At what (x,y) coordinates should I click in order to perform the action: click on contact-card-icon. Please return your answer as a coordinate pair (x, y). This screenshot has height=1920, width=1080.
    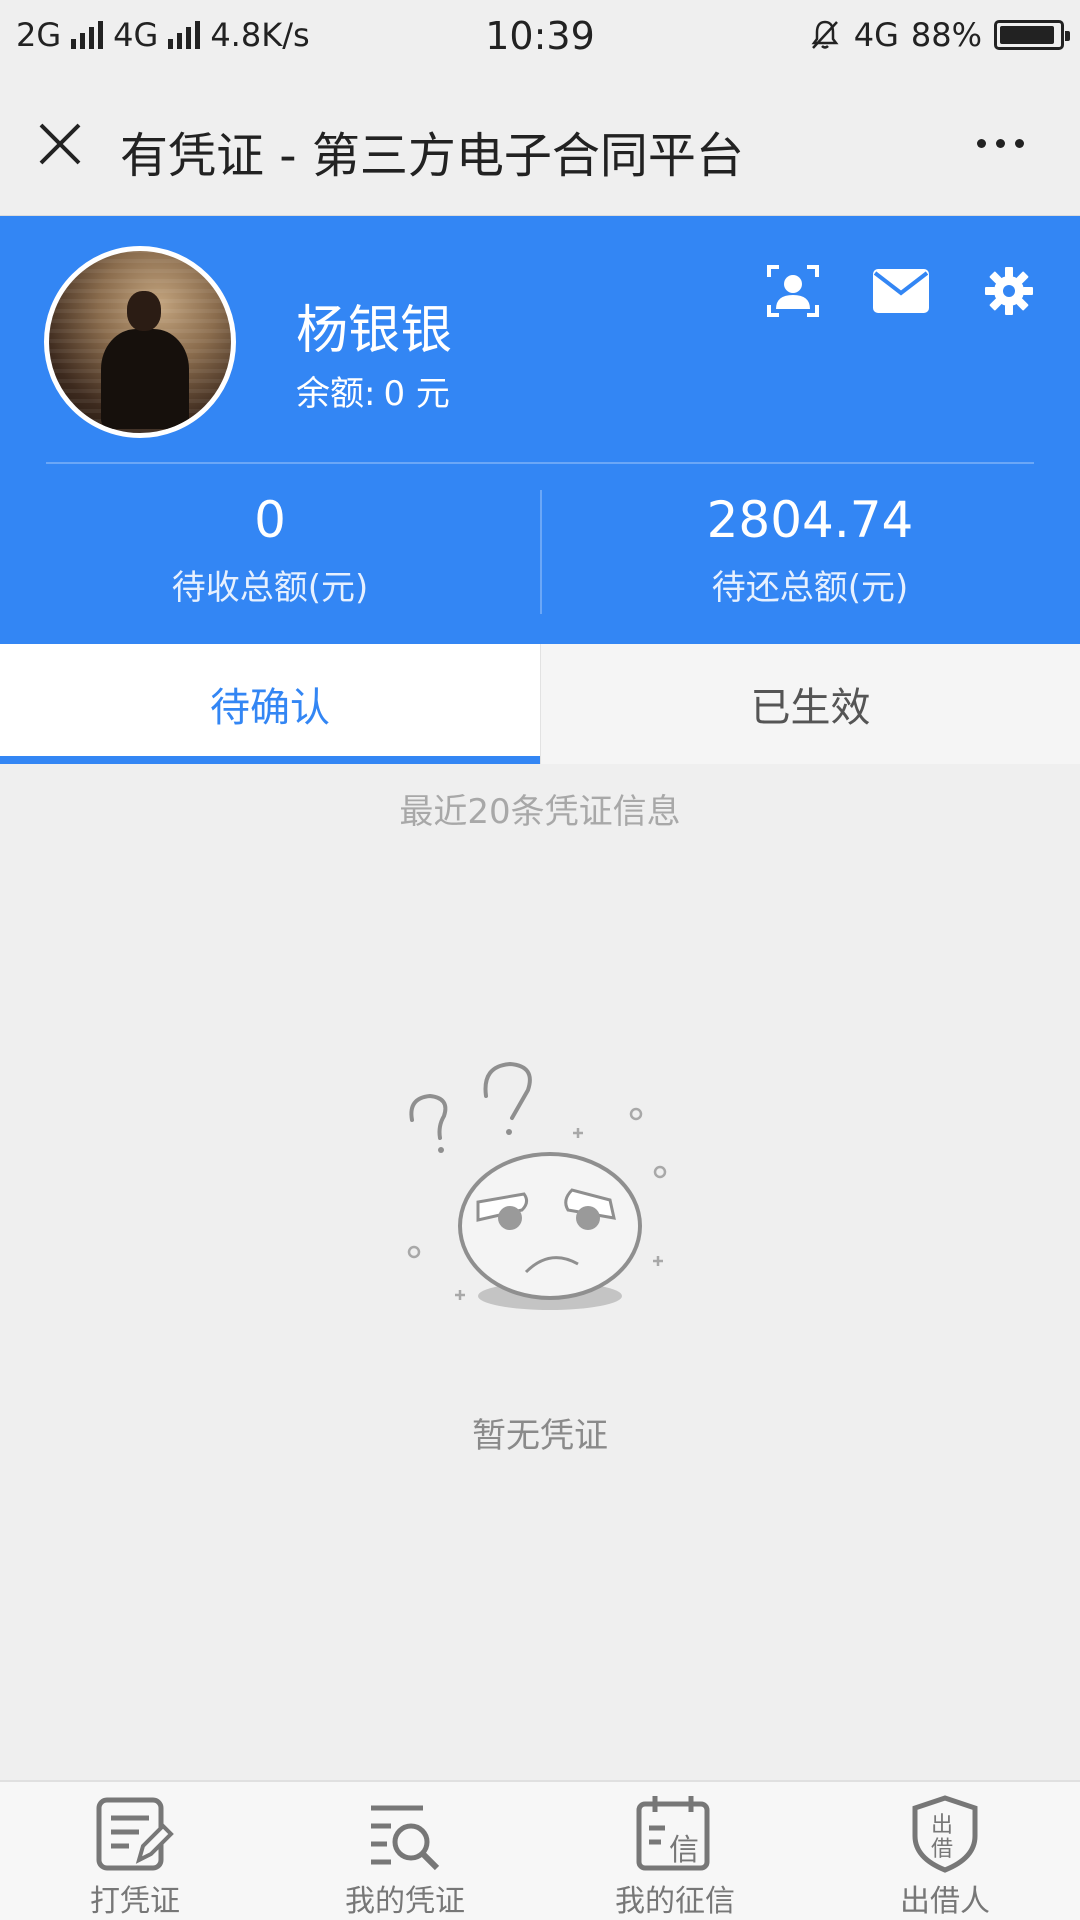
    Looking at the image, I should click on (793, 291).